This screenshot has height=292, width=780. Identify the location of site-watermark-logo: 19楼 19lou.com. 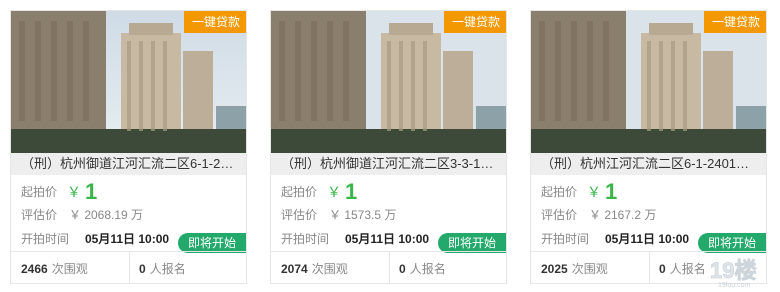
(733, 273).